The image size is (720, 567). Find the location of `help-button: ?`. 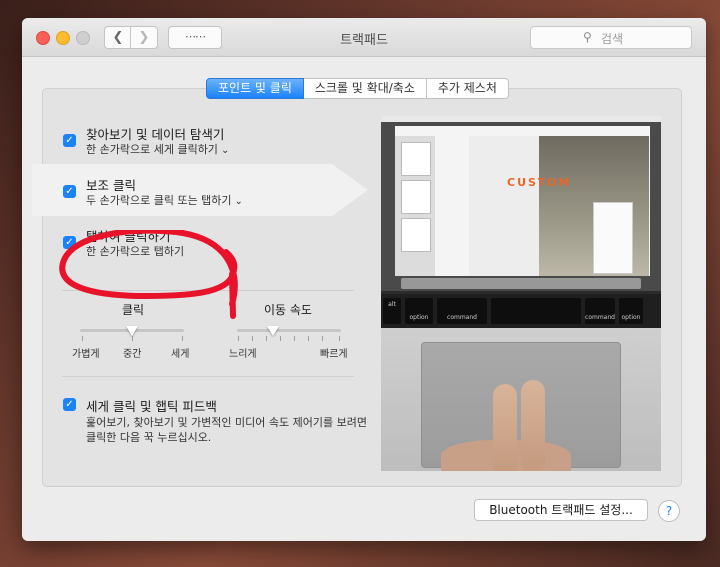

help-button: ? is located at coordinates (669, 511).